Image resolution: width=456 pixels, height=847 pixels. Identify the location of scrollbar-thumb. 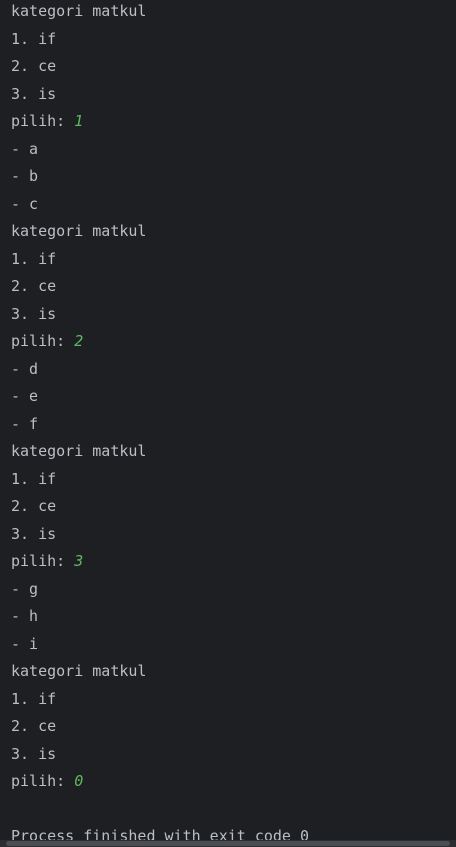
(228, 843).